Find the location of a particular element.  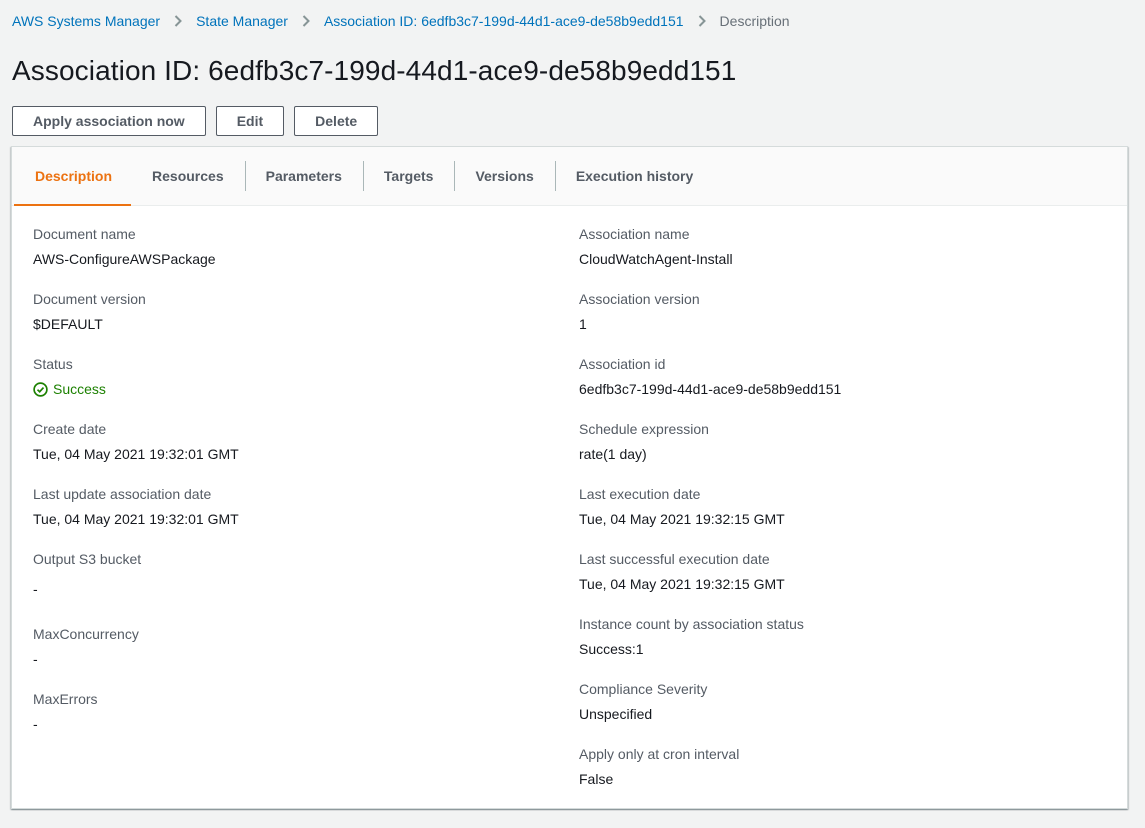

field-label: Output S3 bucket is located at coordinates (87, 559).